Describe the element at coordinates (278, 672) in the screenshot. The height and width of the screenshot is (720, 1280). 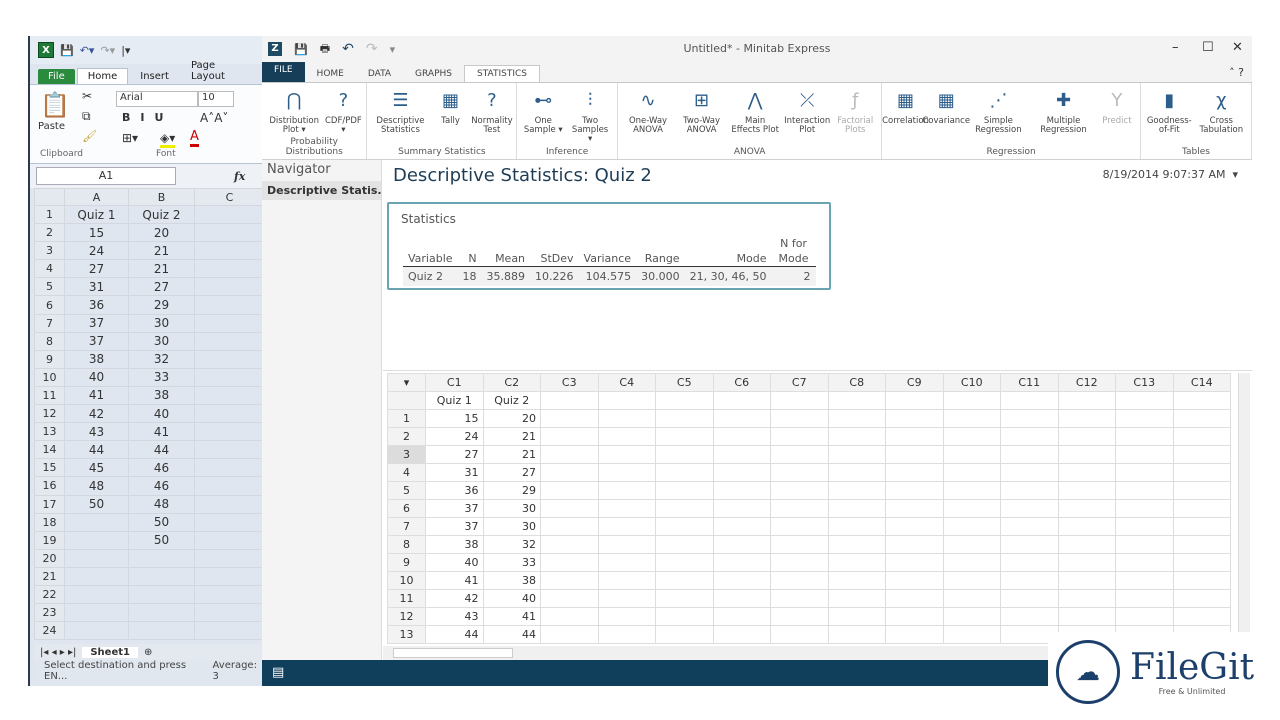
I see `navigator-toggle-icon: ▤` at that location.